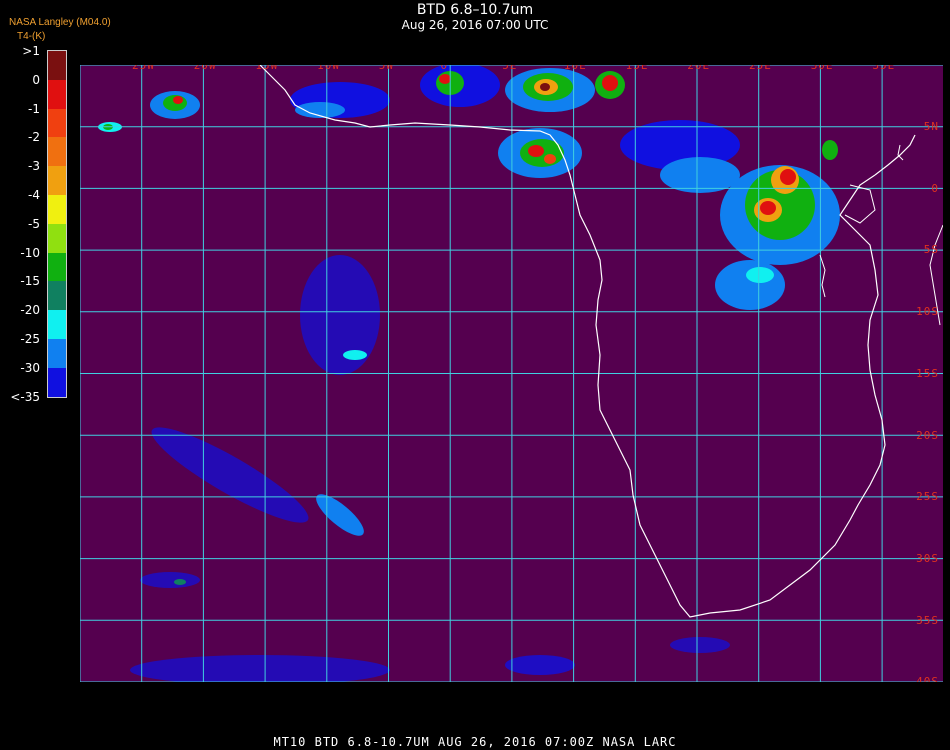 The image size is (950, 750). What do you see at coordinates (60, 22) in the screenshot?
I see `credit-label: NASA Langley (M04.0)` at bounding box center [60, 22].